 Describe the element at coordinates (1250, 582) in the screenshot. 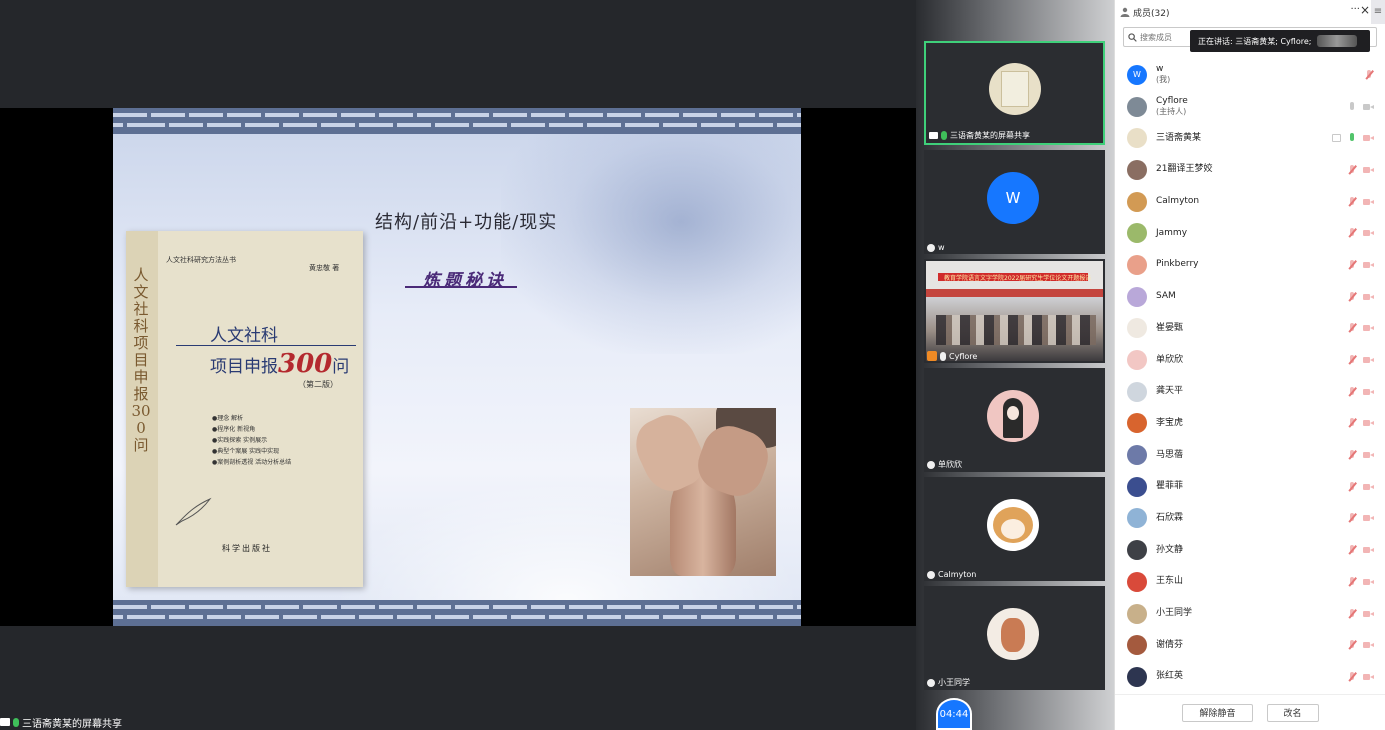

I see `member-row: 王东山` at that location.